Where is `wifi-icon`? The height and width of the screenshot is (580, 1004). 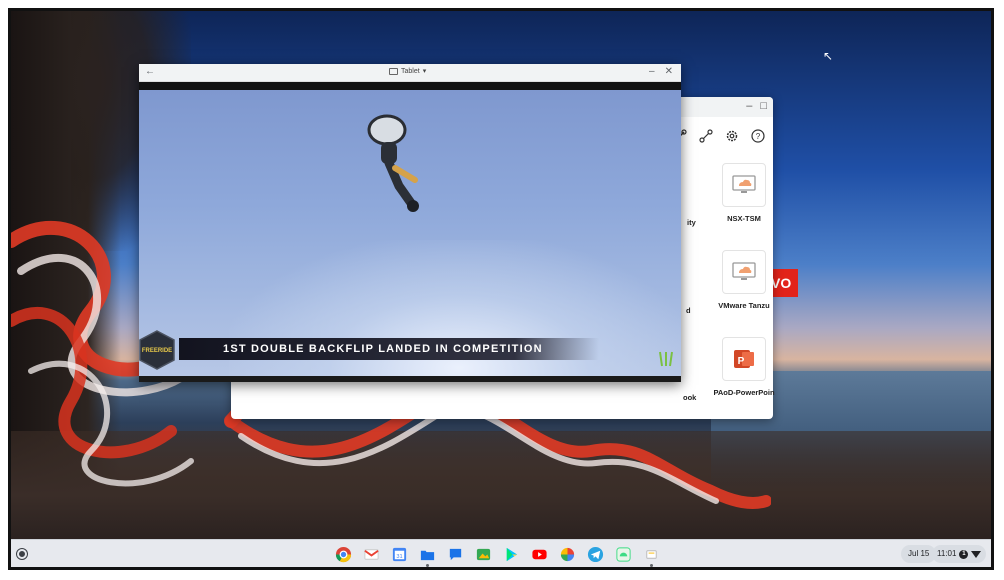
wifi-icon is located at coordinates (976, 554).